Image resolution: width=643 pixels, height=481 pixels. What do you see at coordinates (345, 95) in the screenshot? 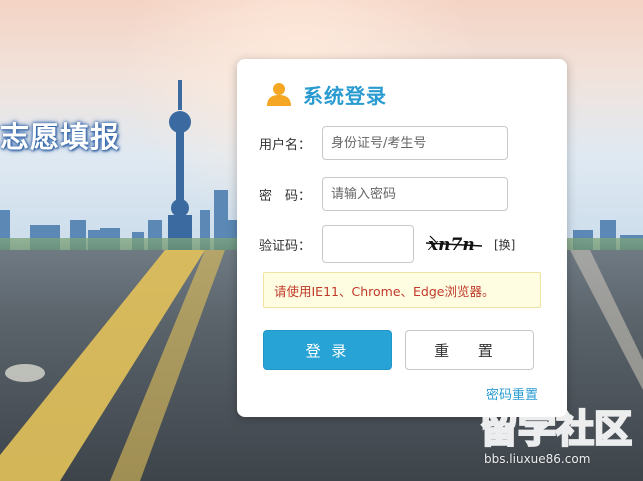
I see `login-title: 系统登录` at bounding box center [345, 95].